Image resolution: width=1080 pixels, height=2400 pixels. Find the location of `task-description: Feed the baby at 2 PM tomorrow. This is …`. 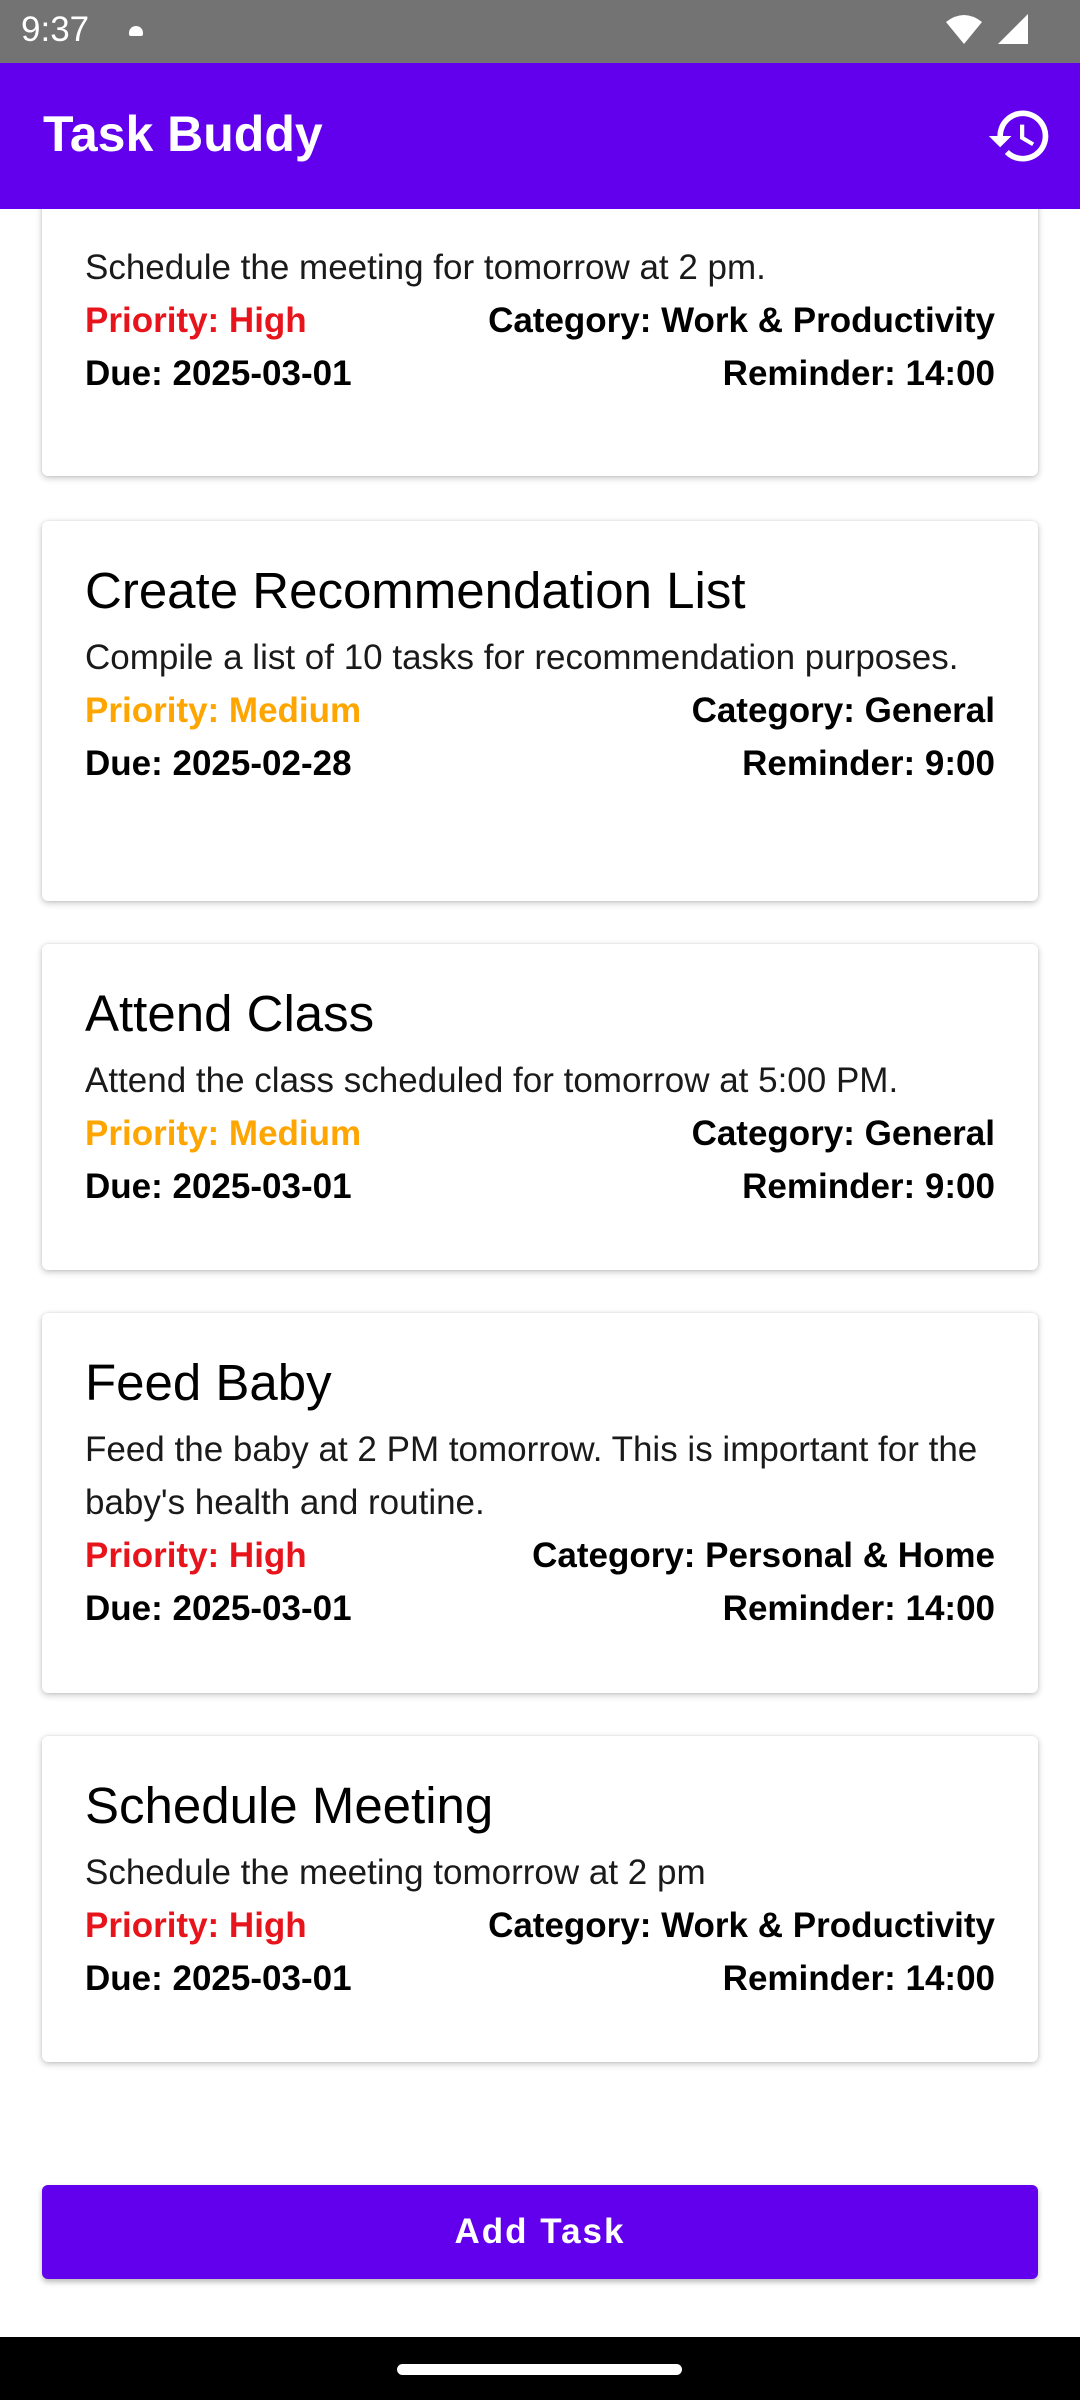

task-description: Feed the baby at 2 PM tomorrow. This is … is located at coordinates (531, 1476).